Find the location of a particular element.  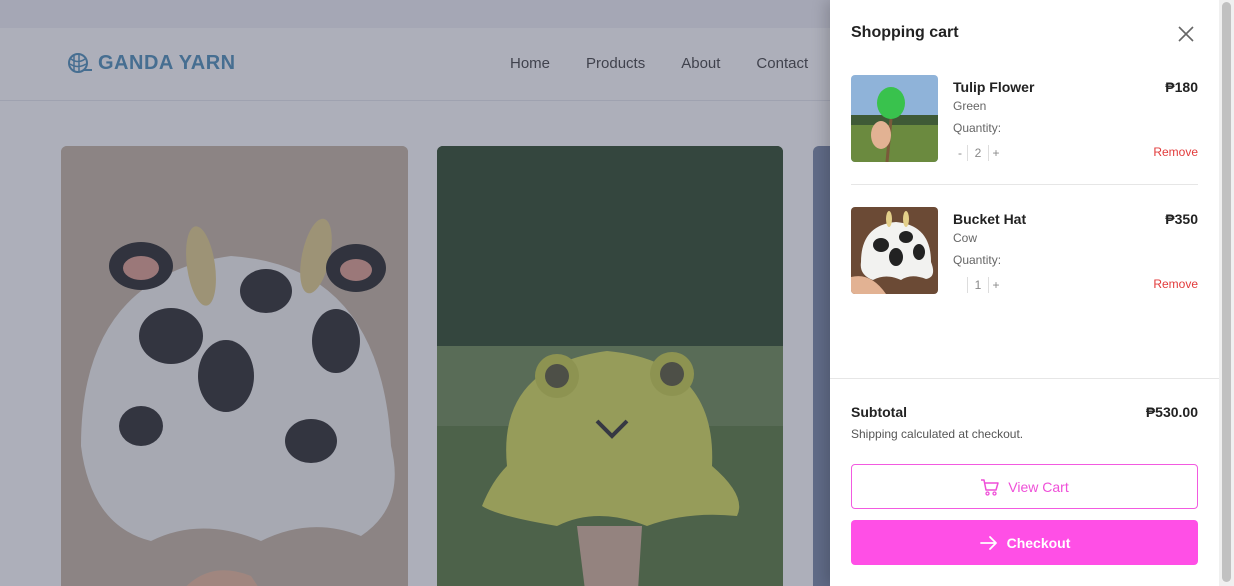

tulip-flower-image is located at coordinates (894, 118).